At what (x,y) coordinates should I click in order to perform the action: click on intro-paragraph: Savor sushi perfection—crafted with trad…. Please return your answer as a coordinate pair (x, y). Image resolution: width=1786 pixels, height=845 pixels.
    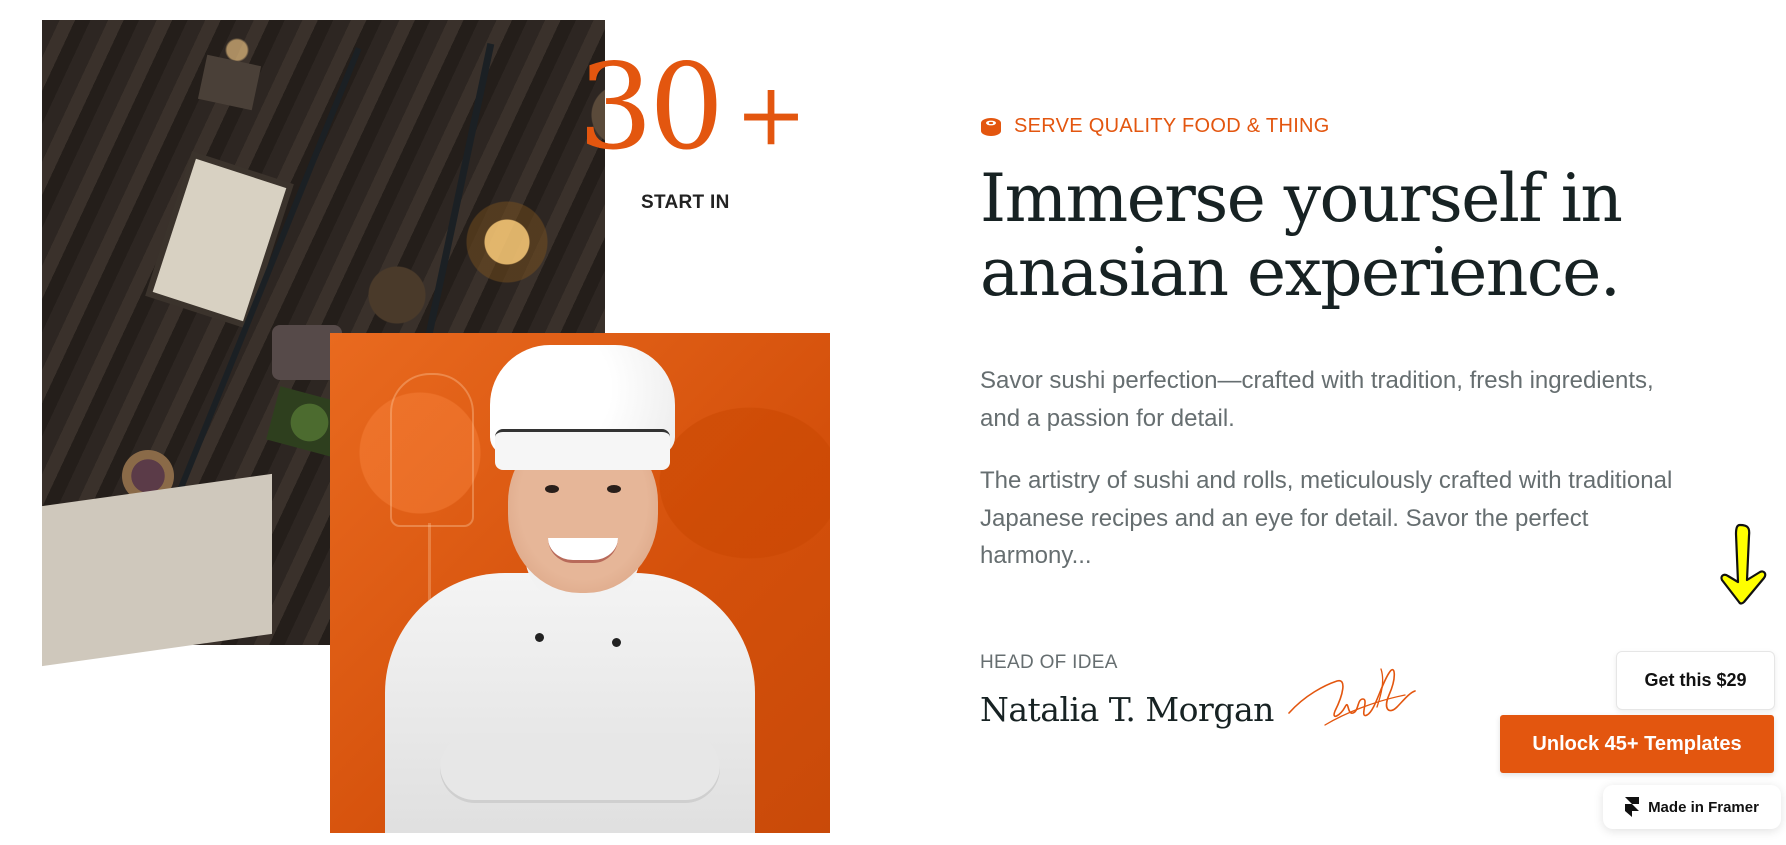
    Looking at the image, I should click on (1317, 399).